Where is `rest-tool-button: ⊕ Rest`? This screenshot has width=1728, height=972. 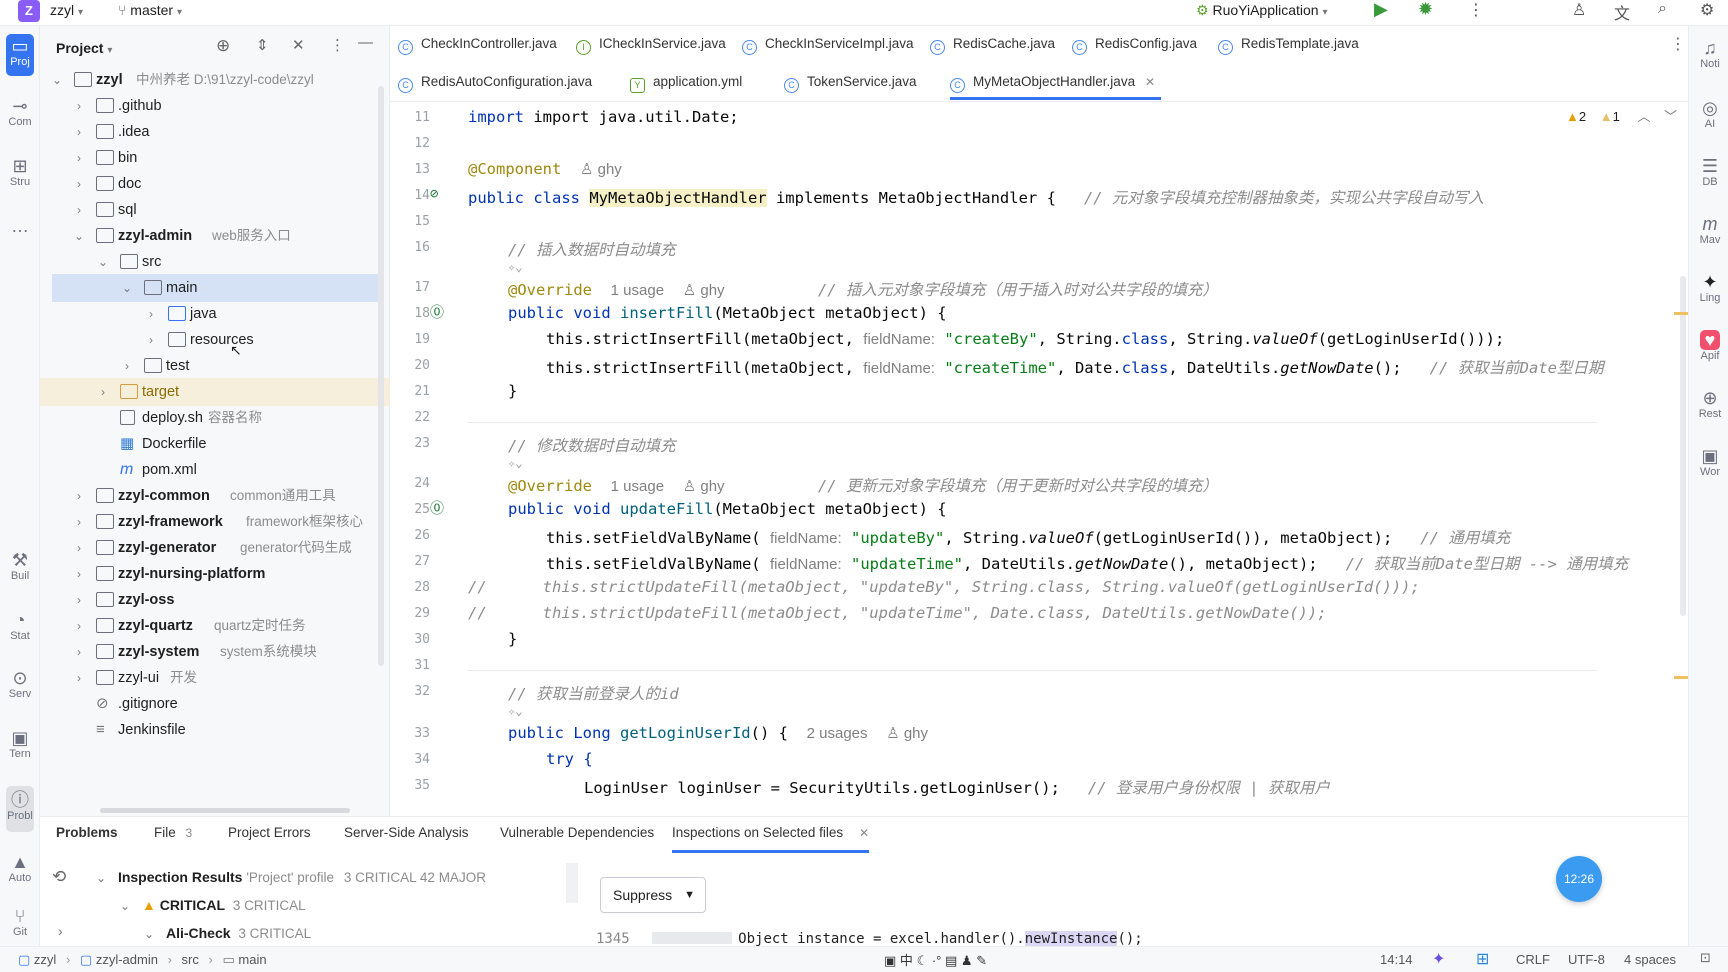
rest-tool-button: ⊕ Rest is located at coordinates (1710, 404).